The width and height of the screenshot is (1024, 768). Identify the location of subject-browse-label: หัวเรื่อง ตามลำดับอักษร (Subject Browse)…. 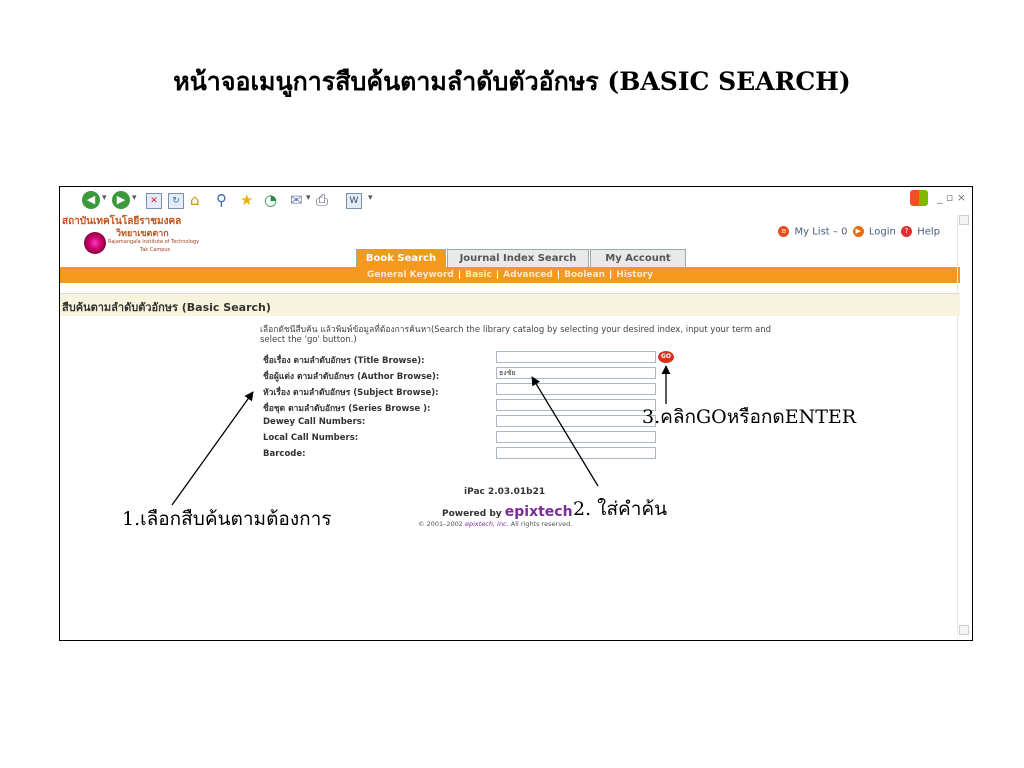
(351, 393).